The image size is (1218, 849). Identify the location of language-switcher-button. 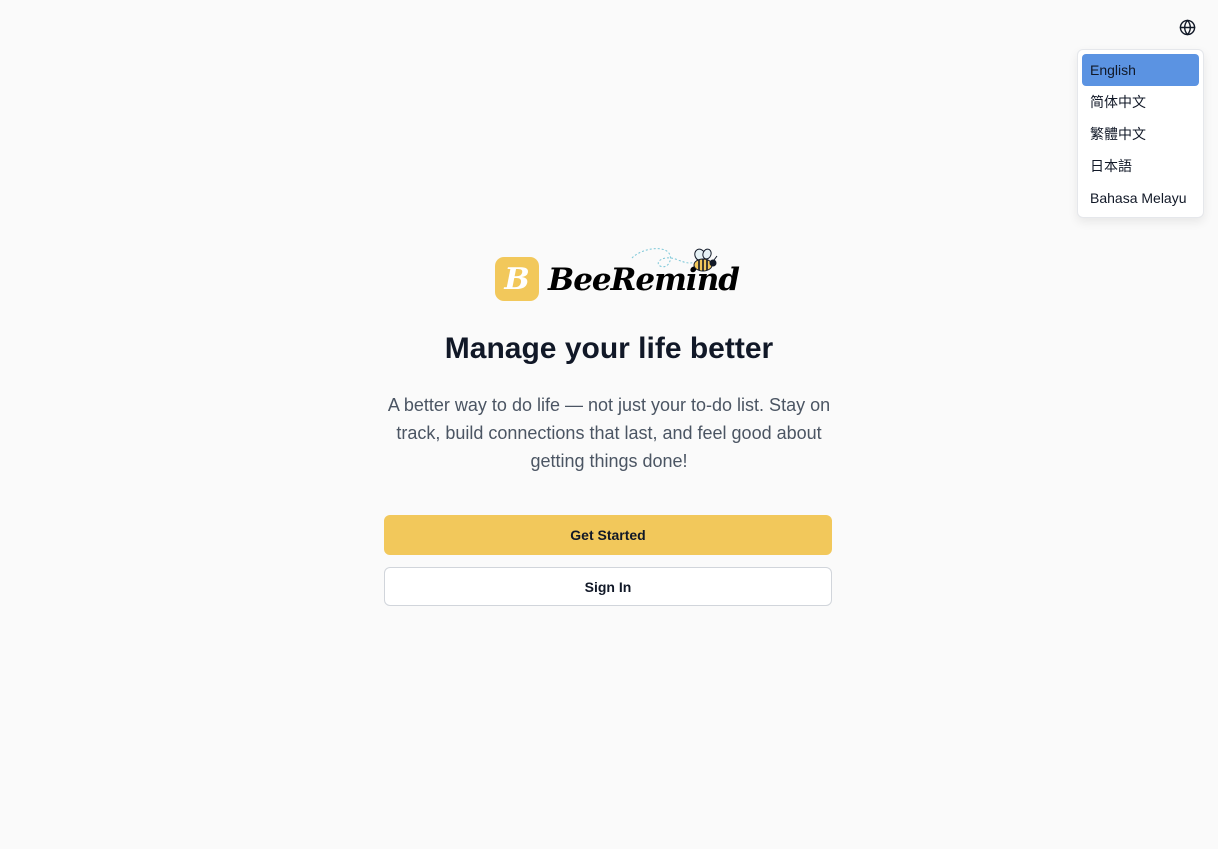
(1187, 27).